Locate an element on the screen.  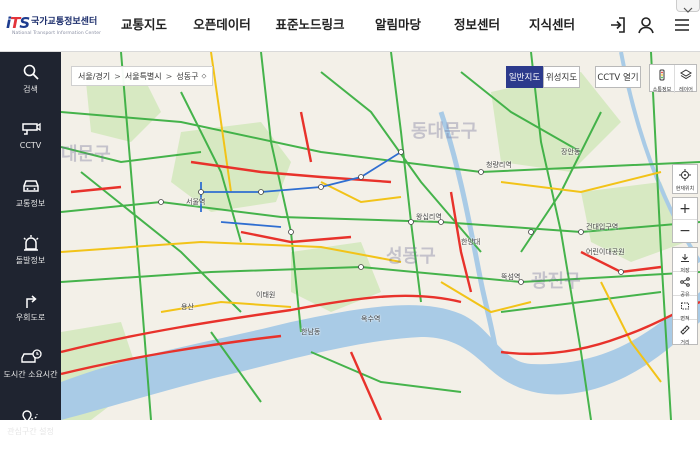
breadcrumb: 서울/경기 > 서울특별시 > 성동구 ⬦ is located at coordinates (142, 76).